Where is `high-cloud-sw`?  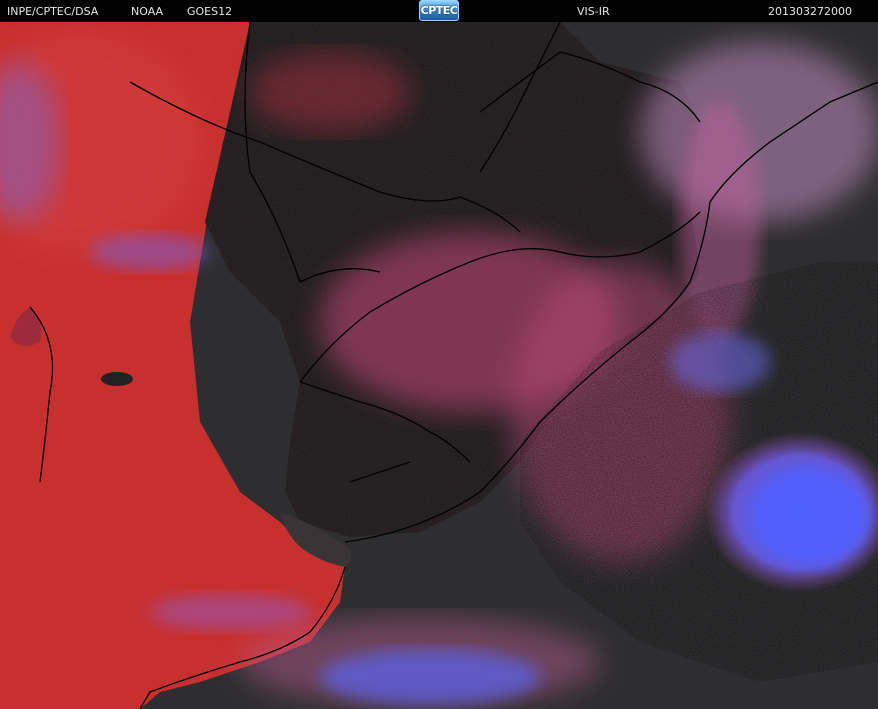
high-cloud-sw is located at coordinates (230, 612).